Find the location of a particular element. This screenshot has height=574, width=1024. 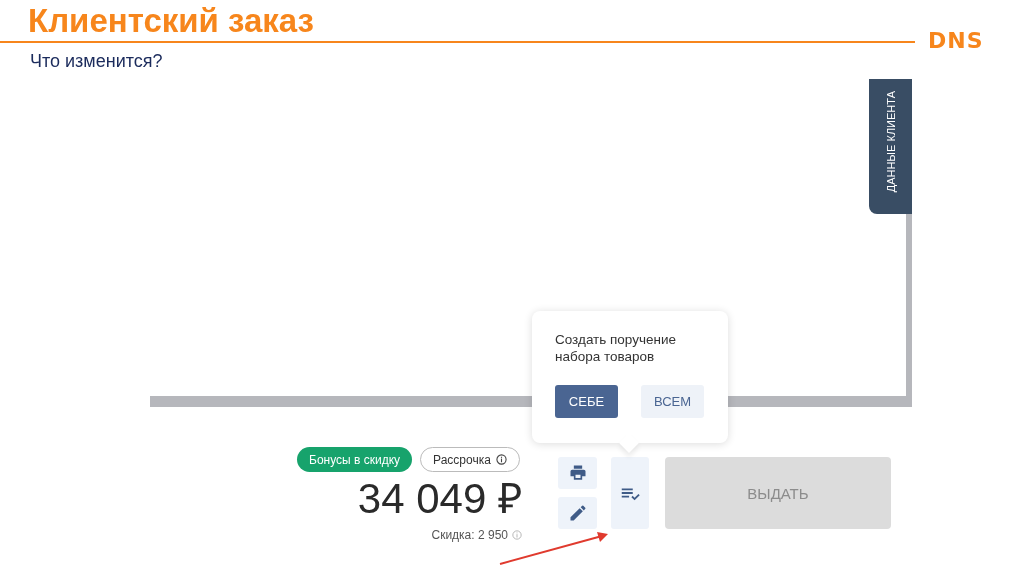

discount-text: Скидка: 2 950 is located at coordinates (469, 535).